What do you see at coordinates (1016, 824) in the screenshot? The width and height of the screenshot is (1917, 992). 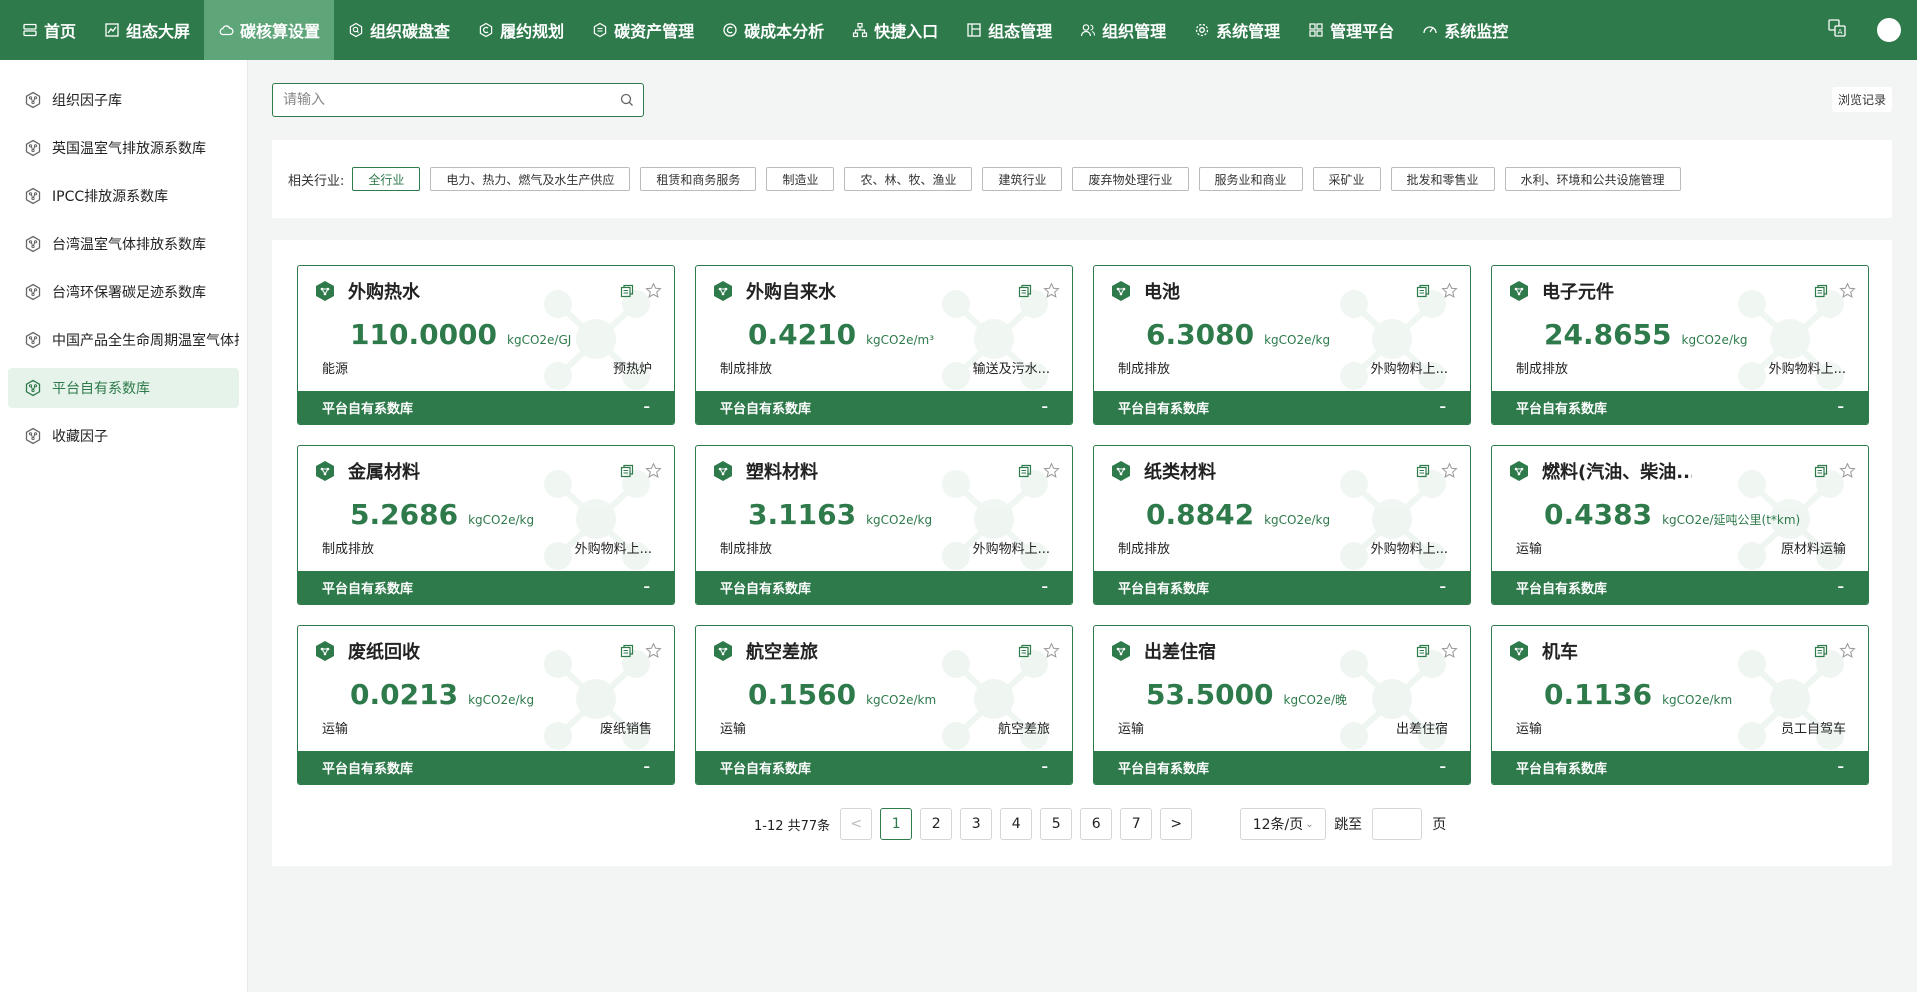 I see `page-button-4: 4` at bounding box center [1016, 824].